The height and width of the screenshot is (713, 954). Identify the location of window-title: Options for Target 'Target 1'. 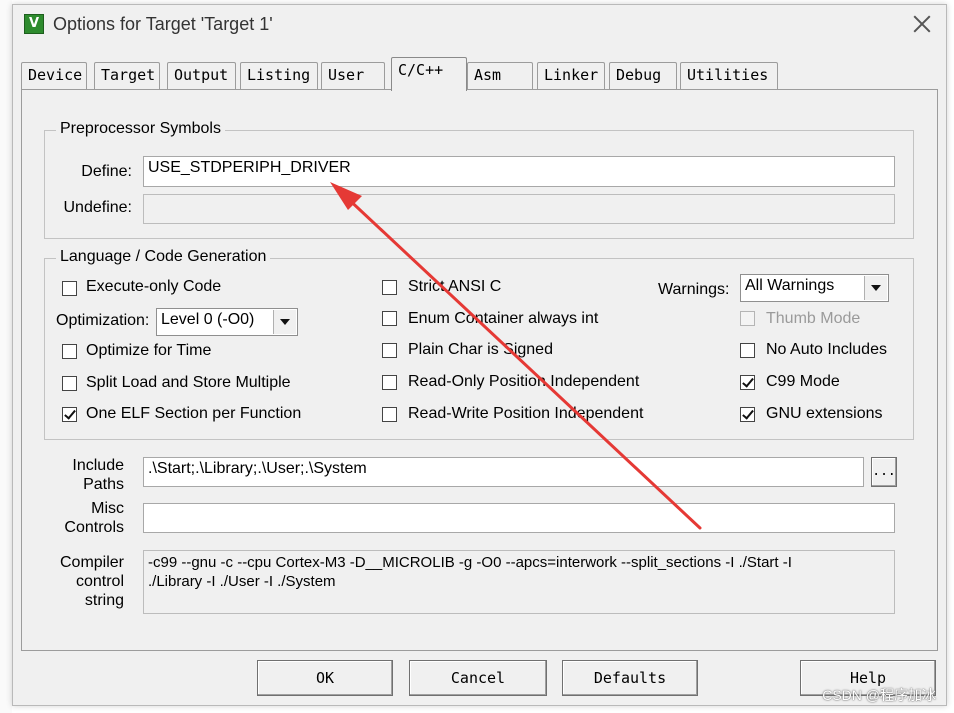
(163, 24).